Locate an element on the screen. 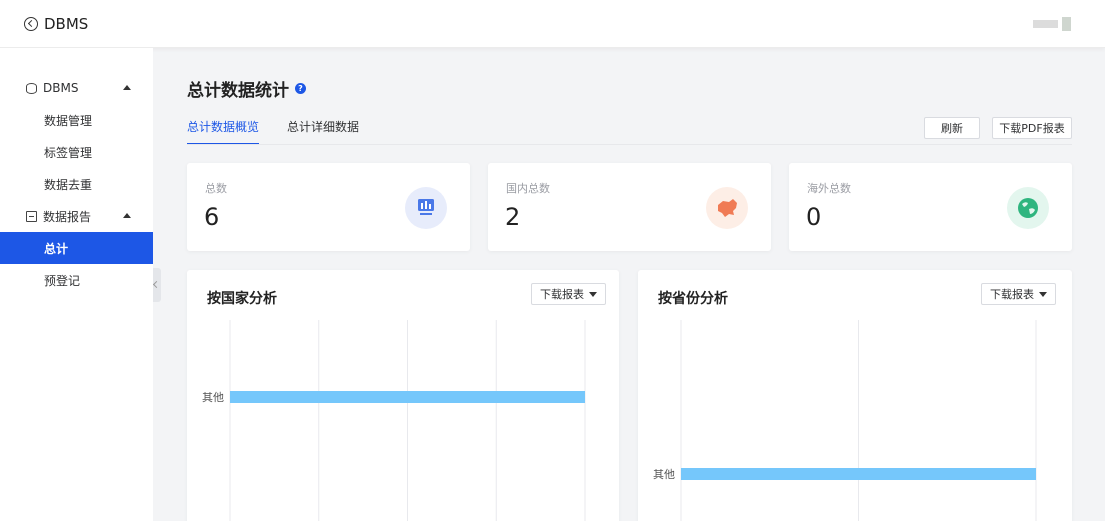 This screenshot has height=521, width=1105. stat-card-domestic: 国内总数 2 is located at coordinates (629, 207).